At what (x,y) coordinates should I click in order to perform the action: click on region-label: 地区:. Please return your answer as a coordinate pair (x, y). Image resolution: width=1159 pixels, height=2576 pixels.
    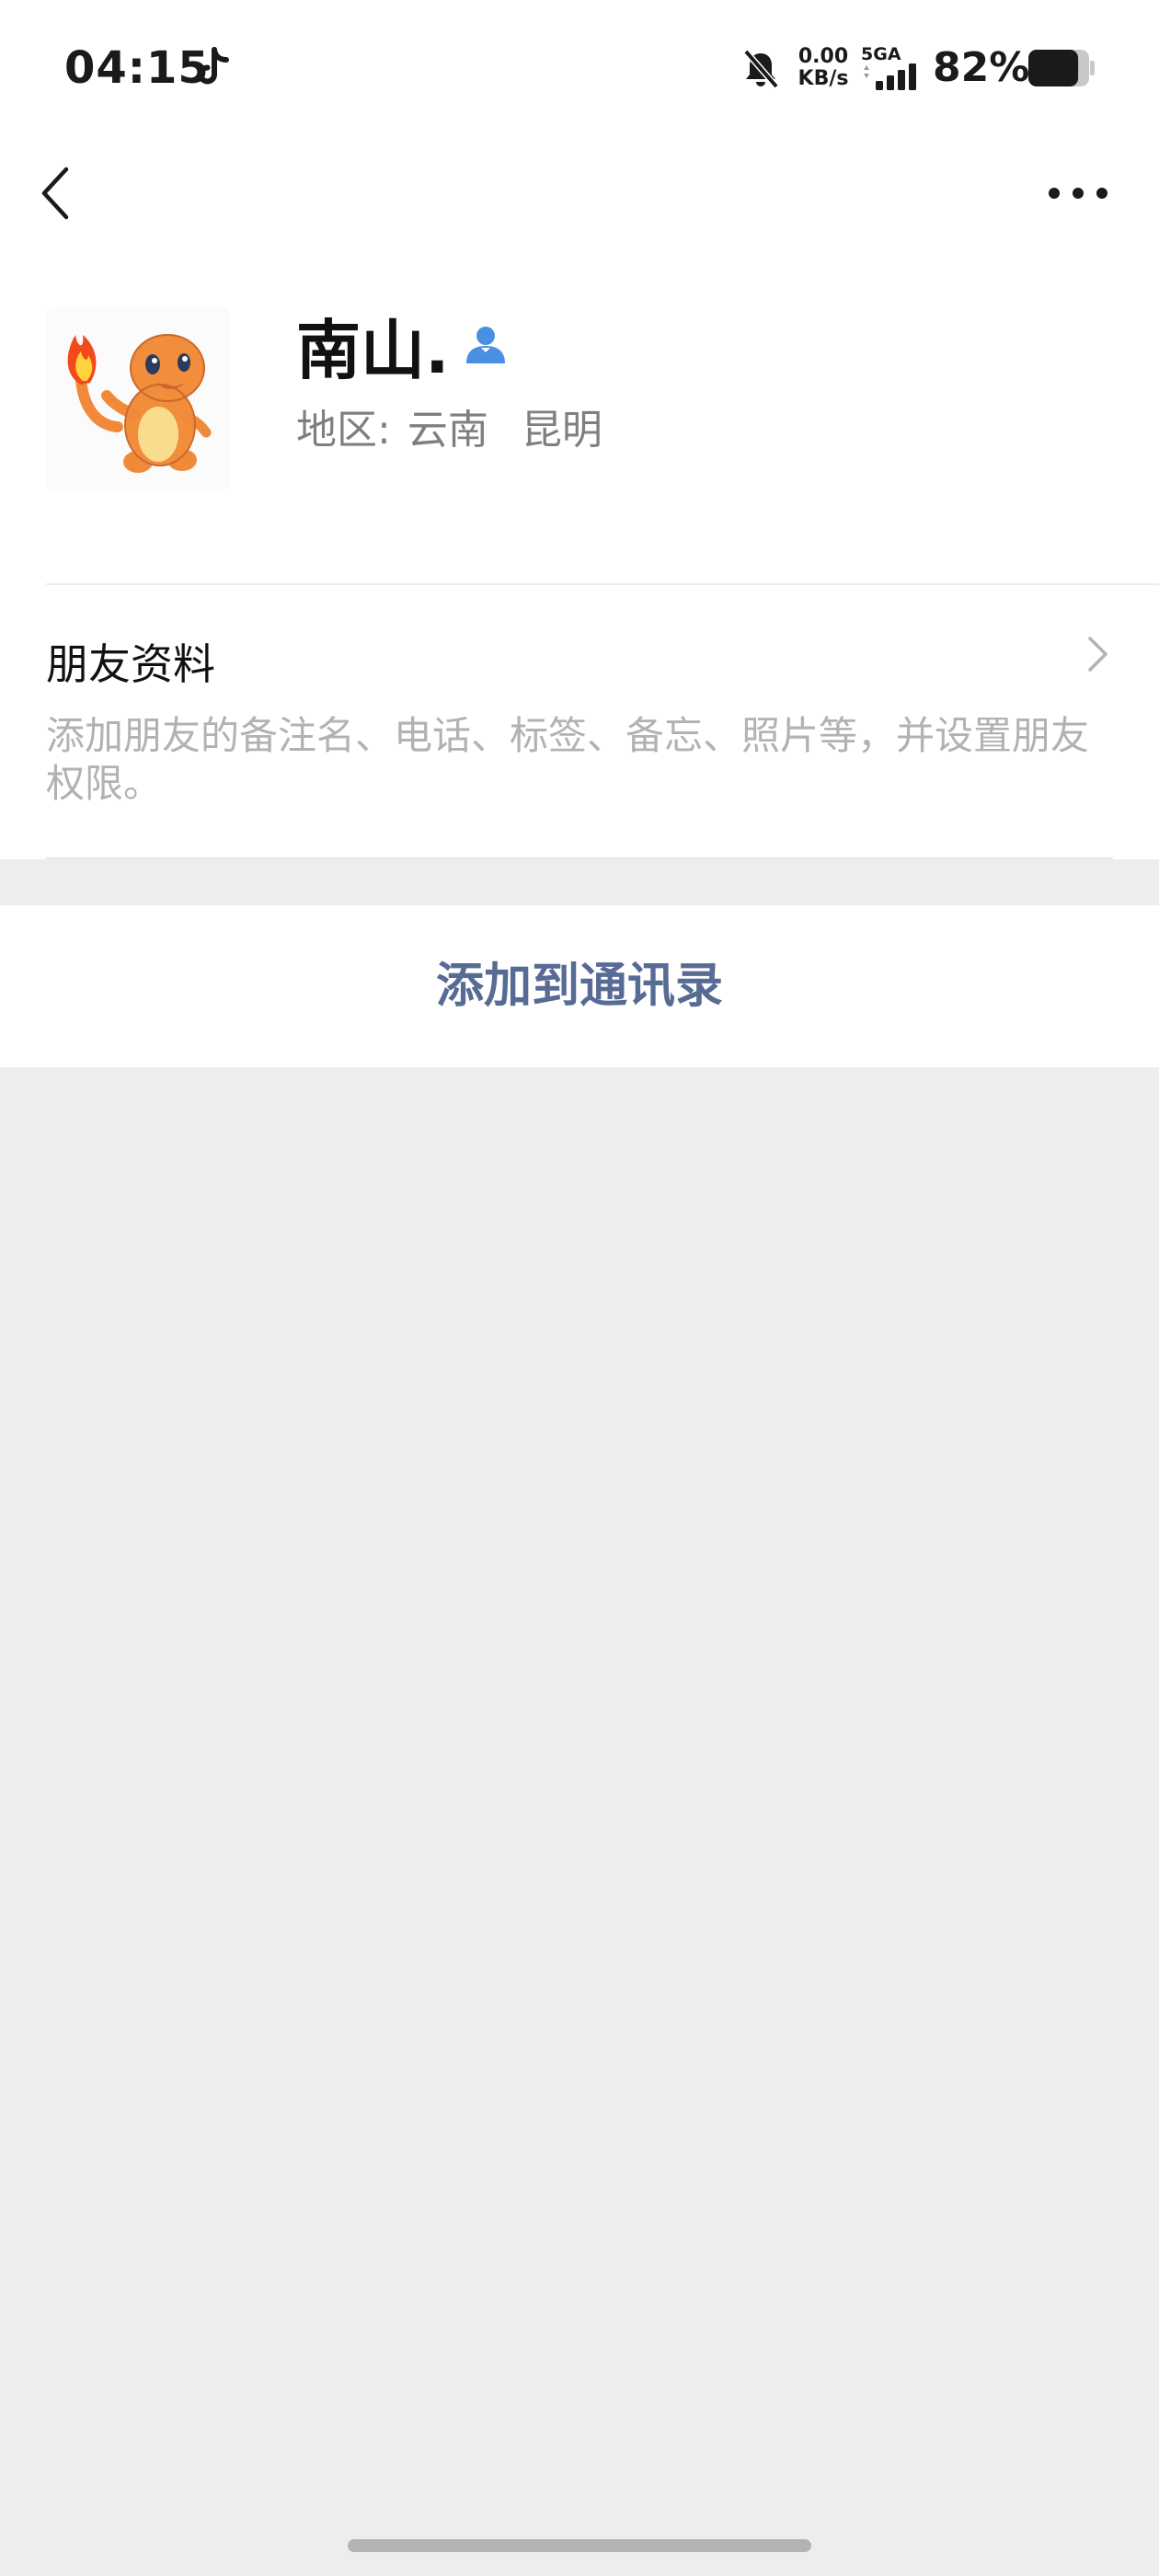
    Looking at the image, I should click on (343, 430).